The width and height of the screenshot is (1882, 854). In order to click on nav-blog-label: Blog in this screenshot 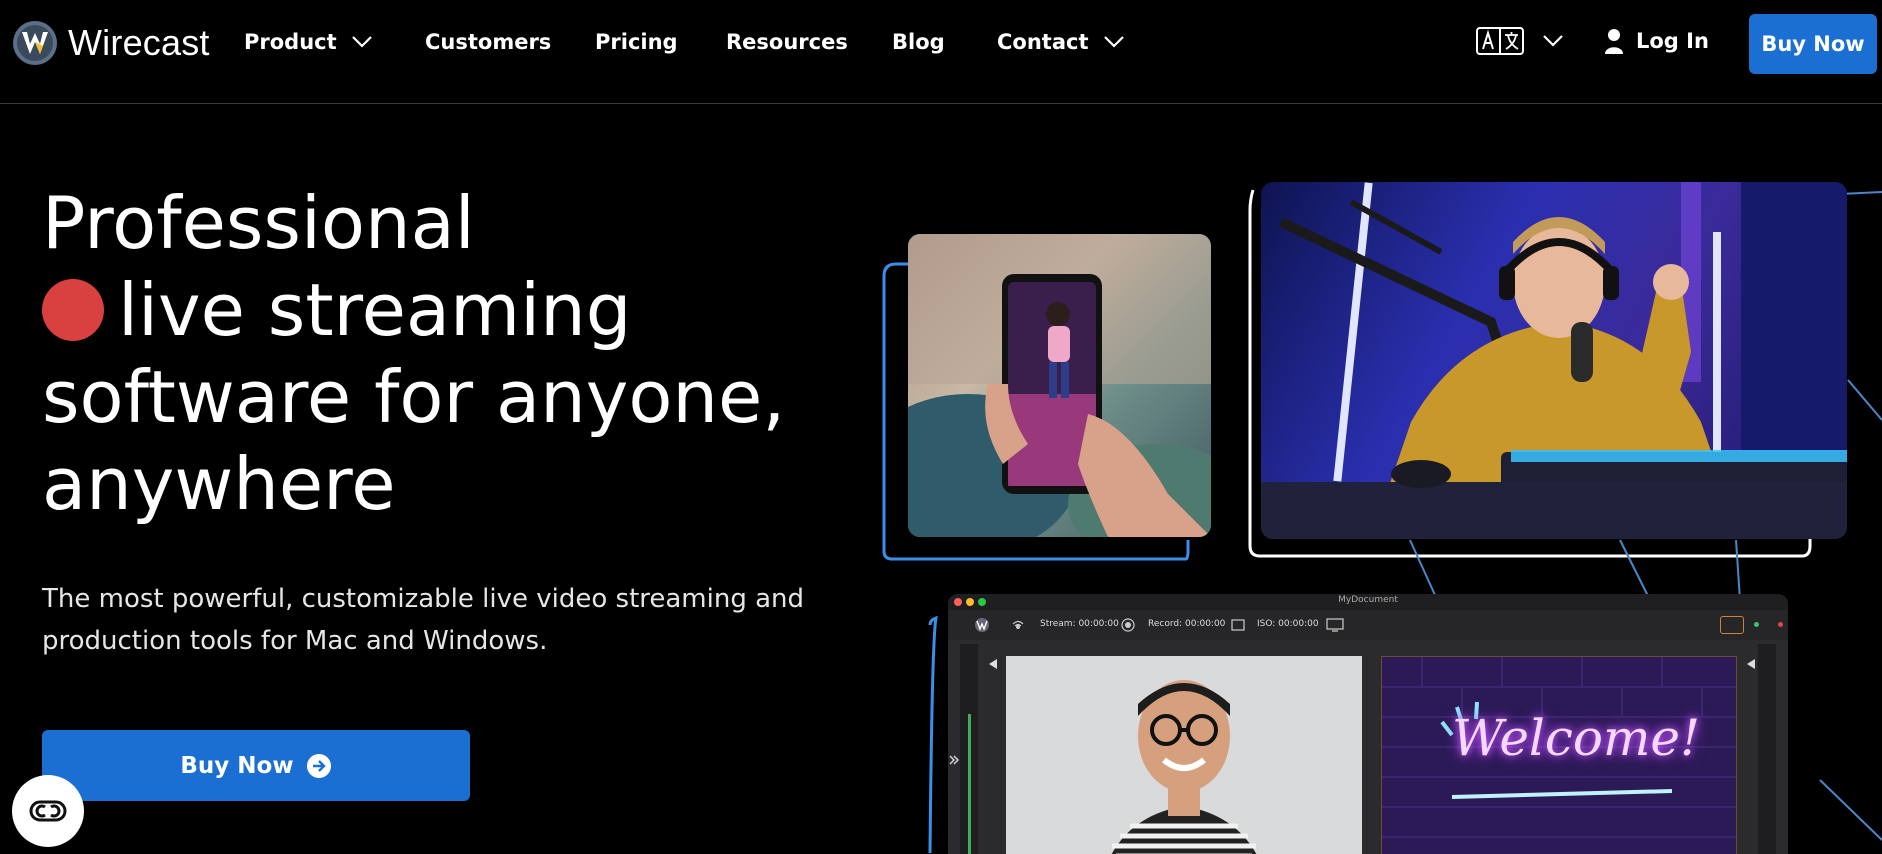, I will do `click(918, 42)`.